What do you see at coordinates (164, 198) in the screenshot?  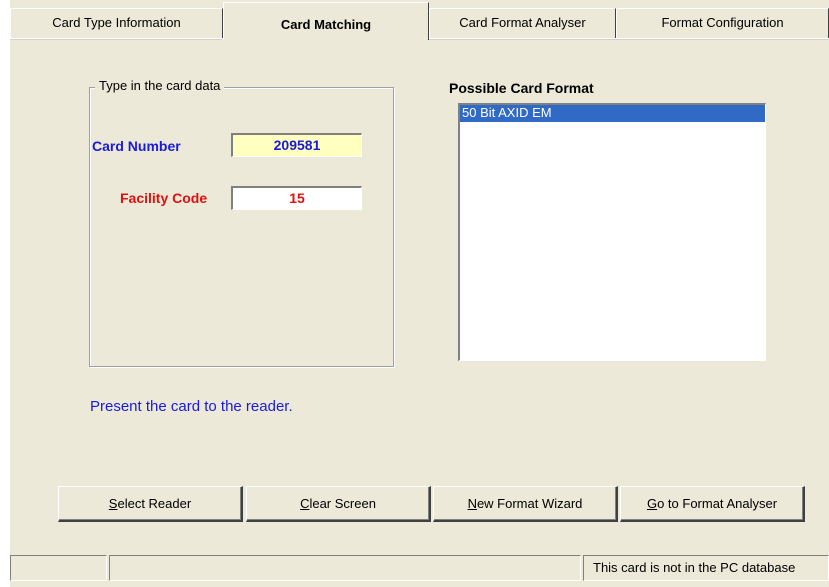 I see `facility-code-label: Facility Code` at bounding box center [164, 198].